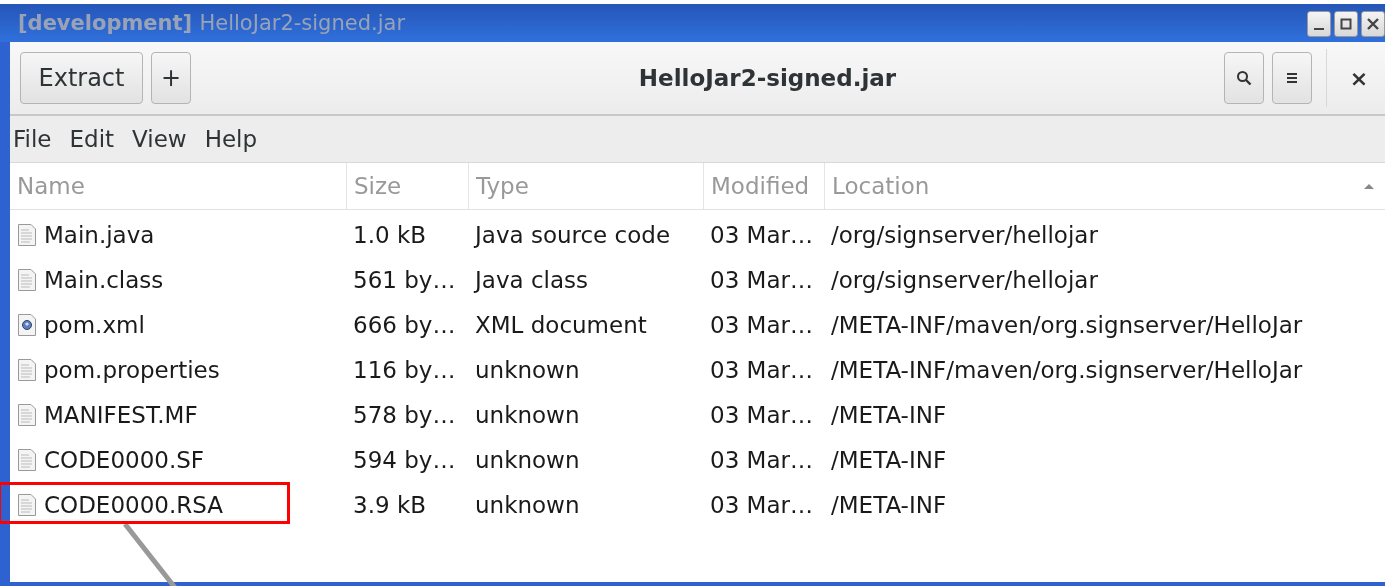  I want to click on maximize-button, so click(1346, 24).